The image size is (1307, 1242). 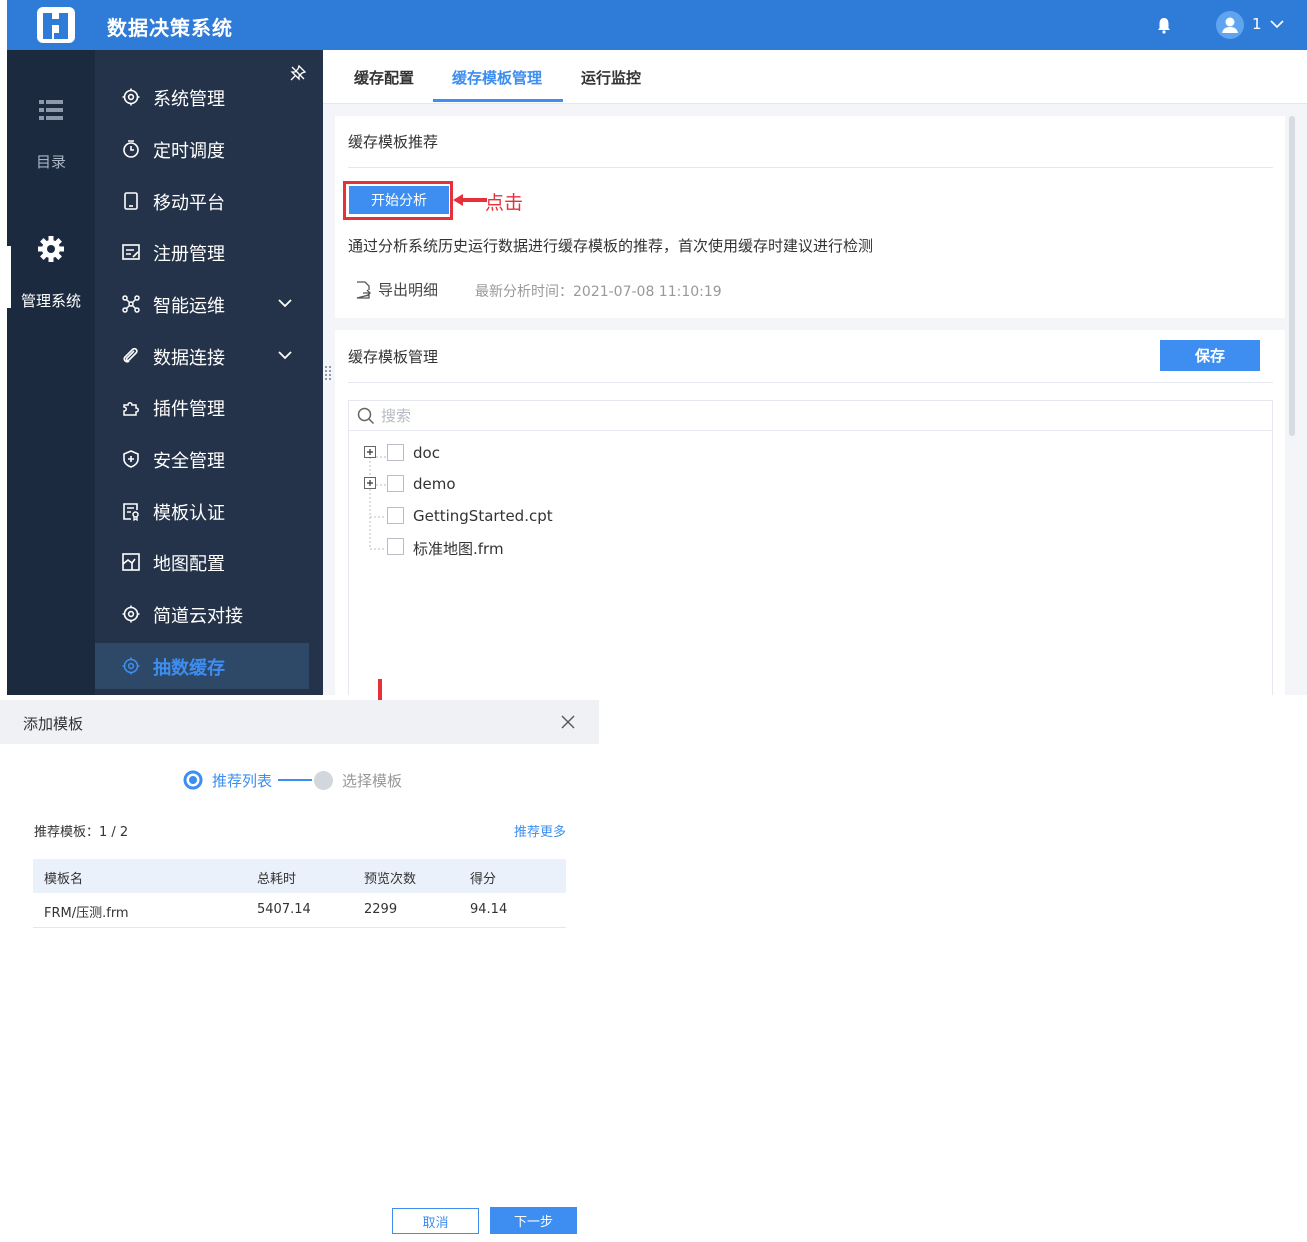 I want to click on menu-item-label: 移动平台, so click(x=189, y=203).